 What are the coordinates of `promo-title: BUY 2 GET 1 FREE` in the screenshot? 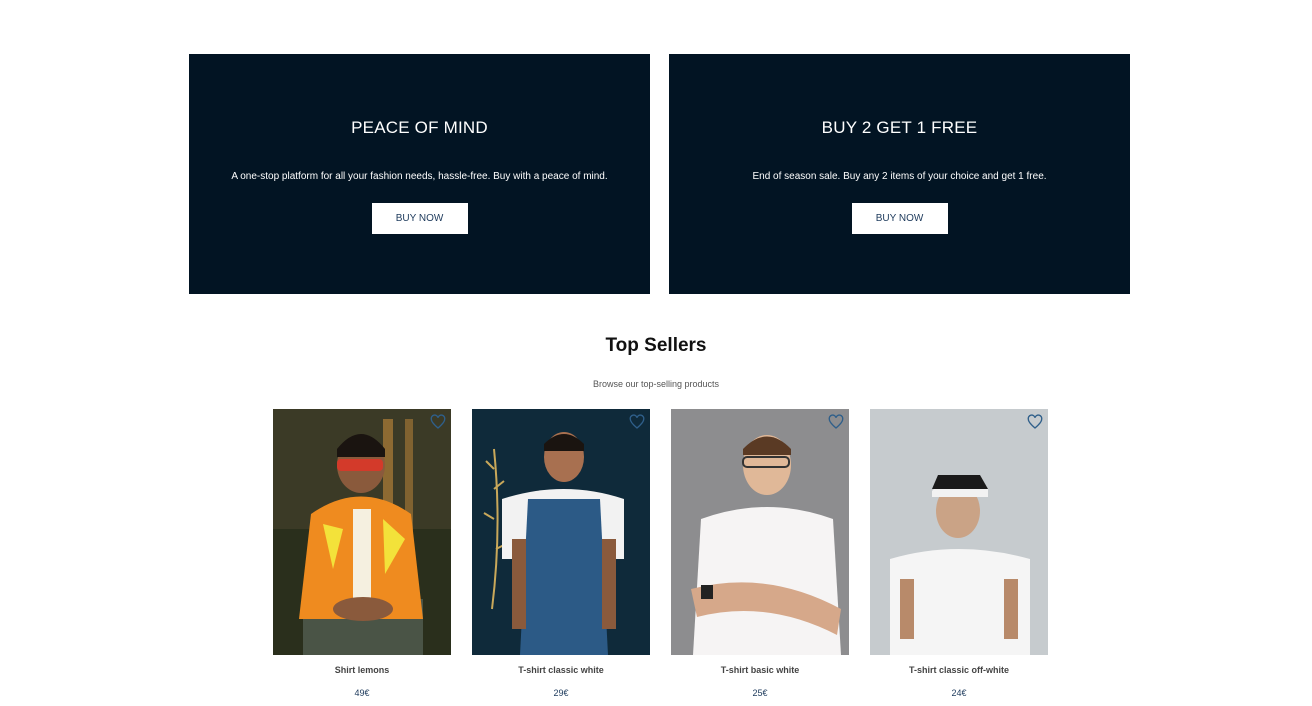 It's located at (899, 127).